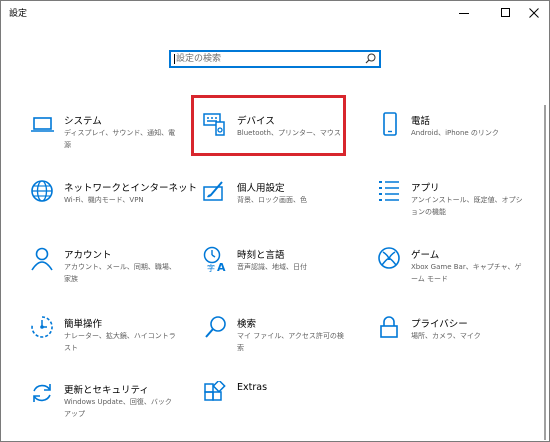  What do you see at coordinates (288, 276) in the screenshot?
I see `tile-time-language: A 字 時刻と言語 音声認識、地域、日付` at bounding box center [288, 276].